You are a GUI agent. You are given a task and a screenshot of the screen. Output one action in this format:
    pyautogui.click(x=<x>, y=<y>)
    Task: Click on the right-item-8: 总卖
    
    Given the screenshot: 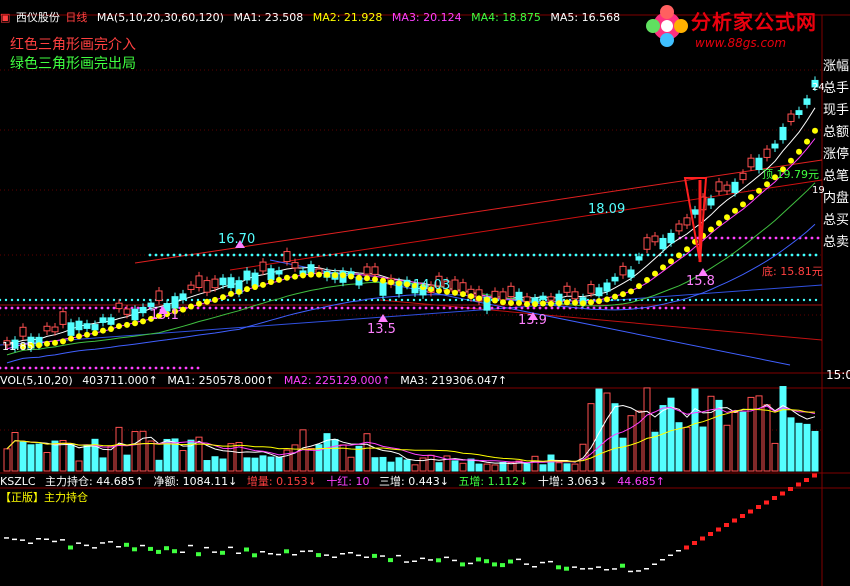 What is the action you would take?
    pyautogui.click(x=836, y=242)
    